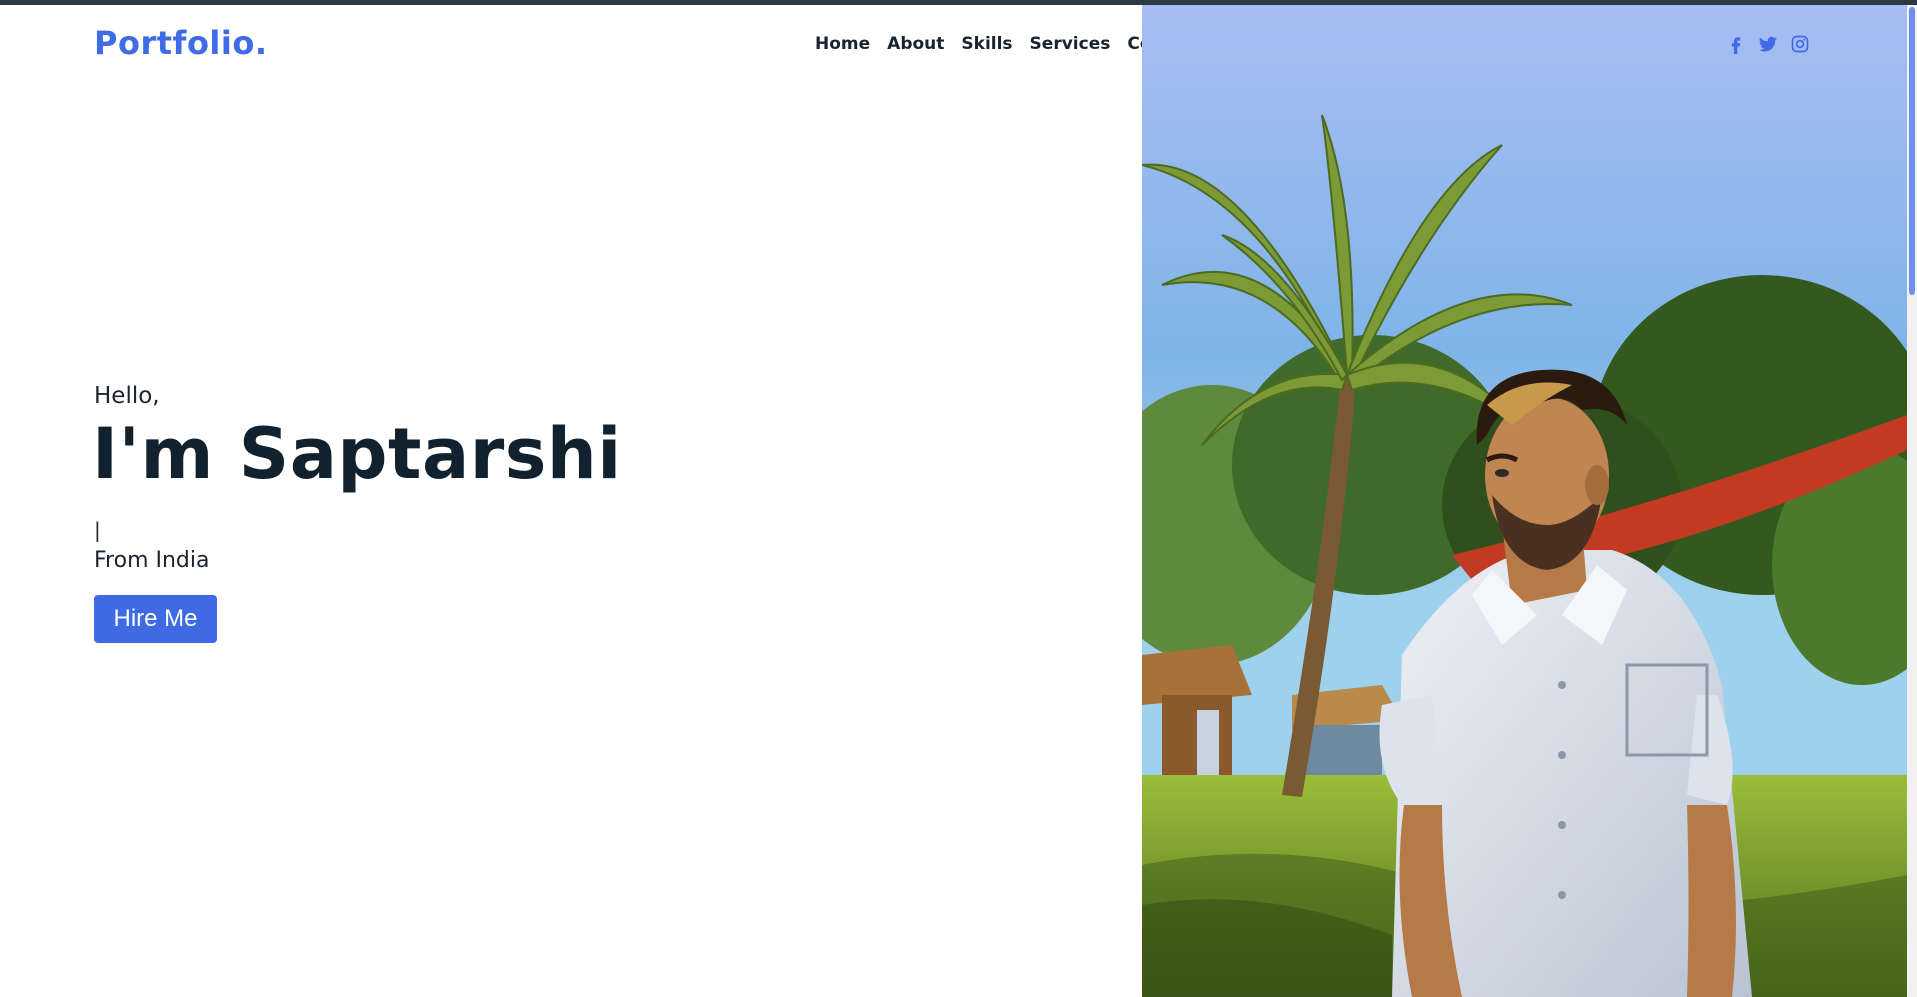  What do you see at coordinates (1800, 44) in the screenshot?
I see `instagram-icon` at bounding box center [1800, 44].